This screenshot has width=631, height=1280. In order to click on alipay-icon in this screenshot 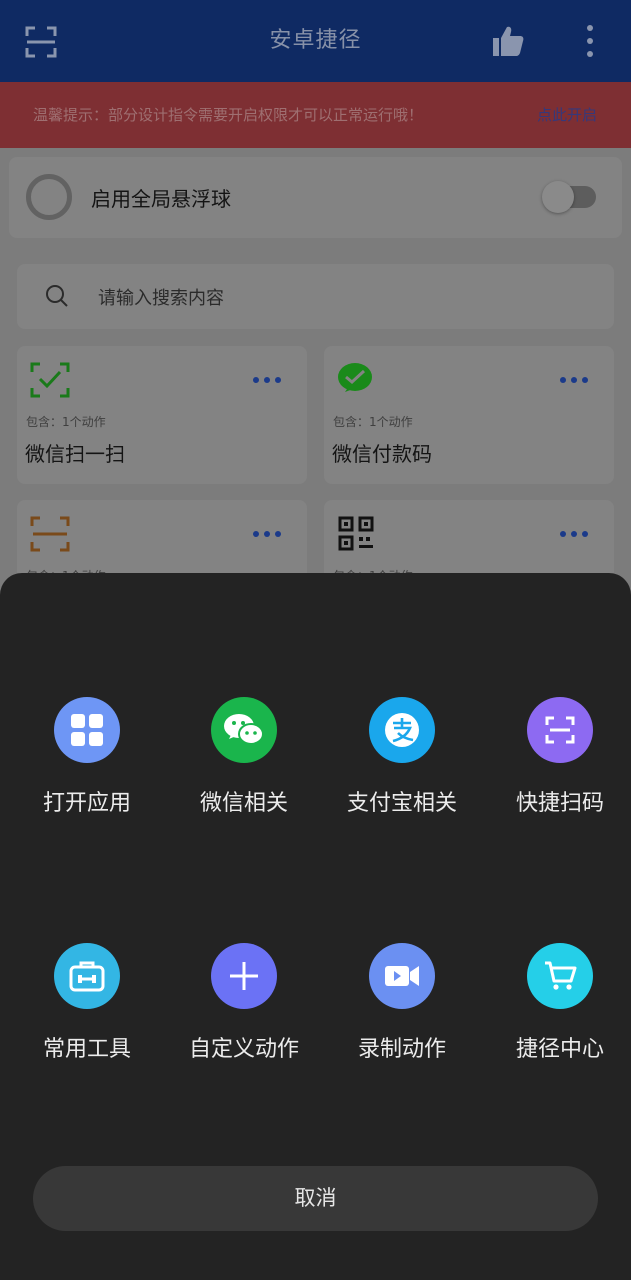, I will do `click(402, 730)`.